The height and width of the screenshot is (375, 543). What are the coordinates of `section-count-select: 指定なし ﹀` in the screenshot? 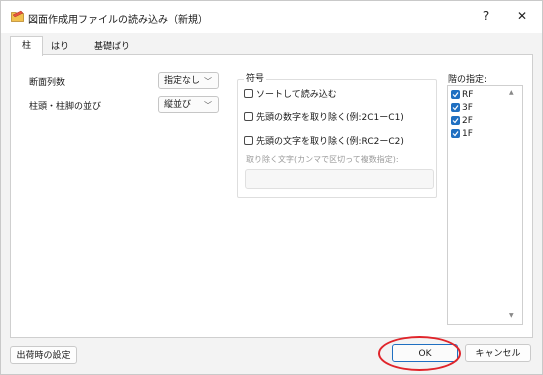 It's located at (188, 80).